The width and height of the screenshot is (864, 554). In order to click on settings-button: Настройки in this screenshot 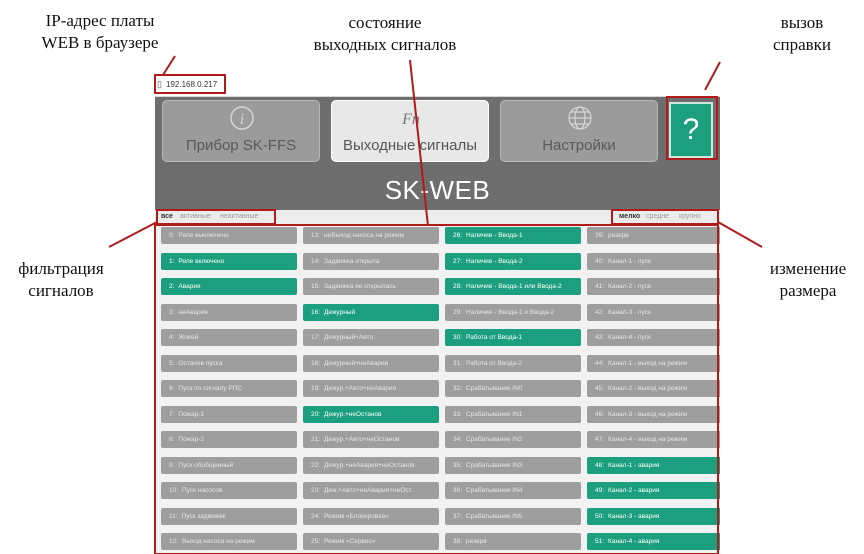, I will do `click(579, 131)`.